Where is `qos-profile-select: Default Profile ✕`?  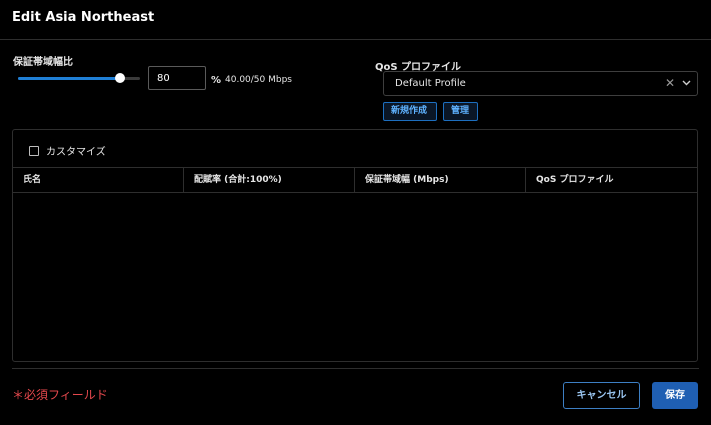
qos-profile-select: Default Profile ✕ is located at coordinates (540, 83).